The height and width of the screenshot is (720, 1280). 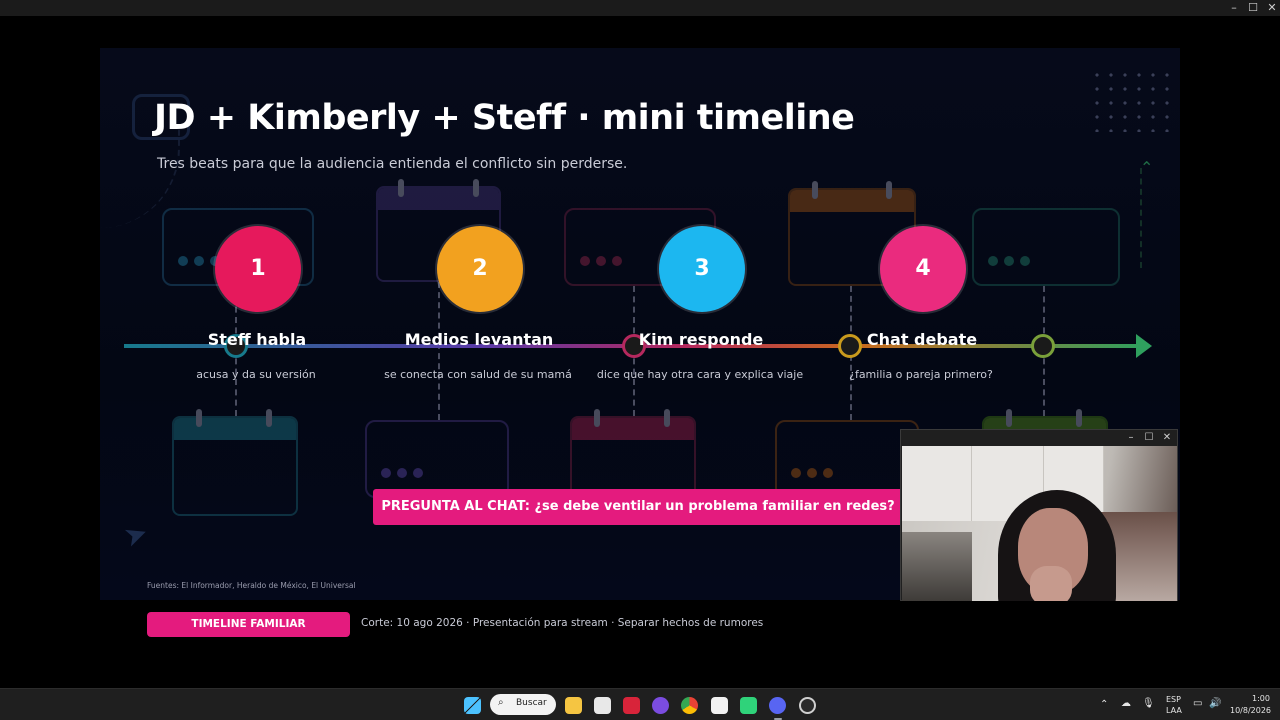 What do you see at coordinates (1261, 698) in the screenshot?
I see `clock-time: 1:00` at bounding box center [1261, 698].